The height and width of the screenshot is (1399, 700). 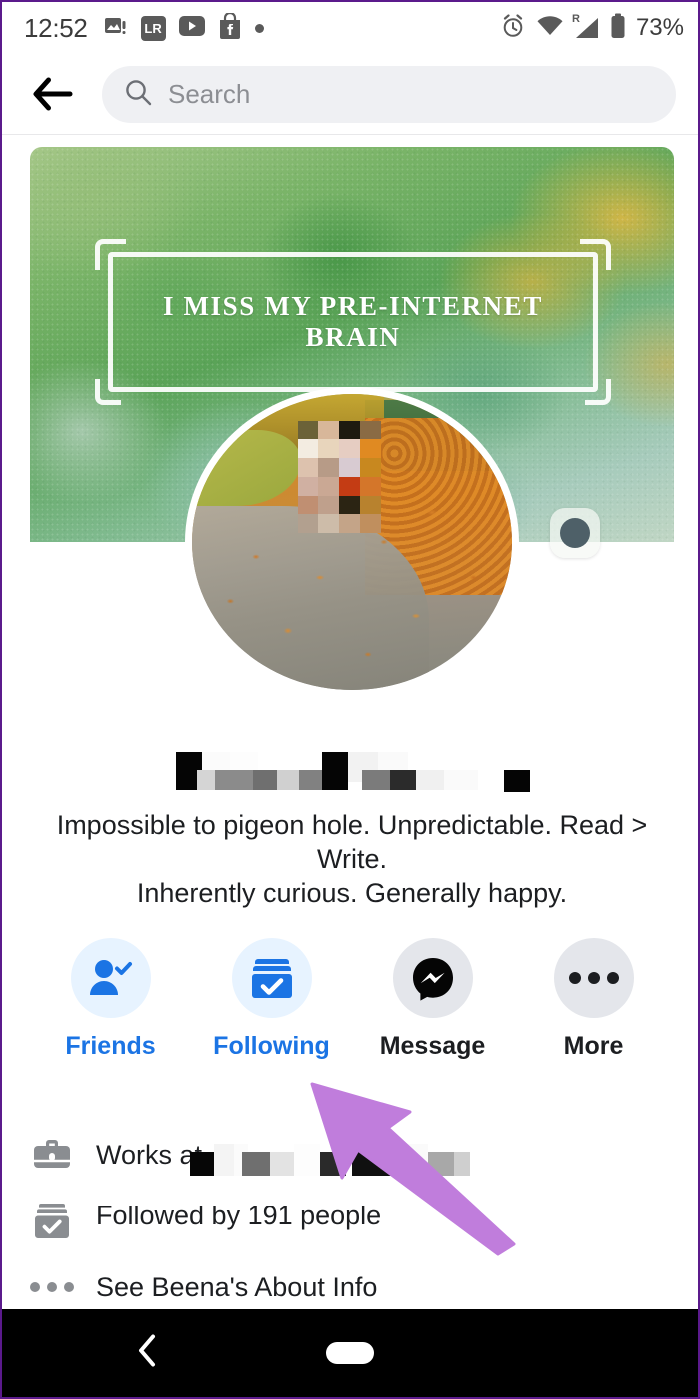 What do you see at coordinates (209, 93) in the screenshot?
I see `search-placeholder: Search` at bounding box center [209, 93].